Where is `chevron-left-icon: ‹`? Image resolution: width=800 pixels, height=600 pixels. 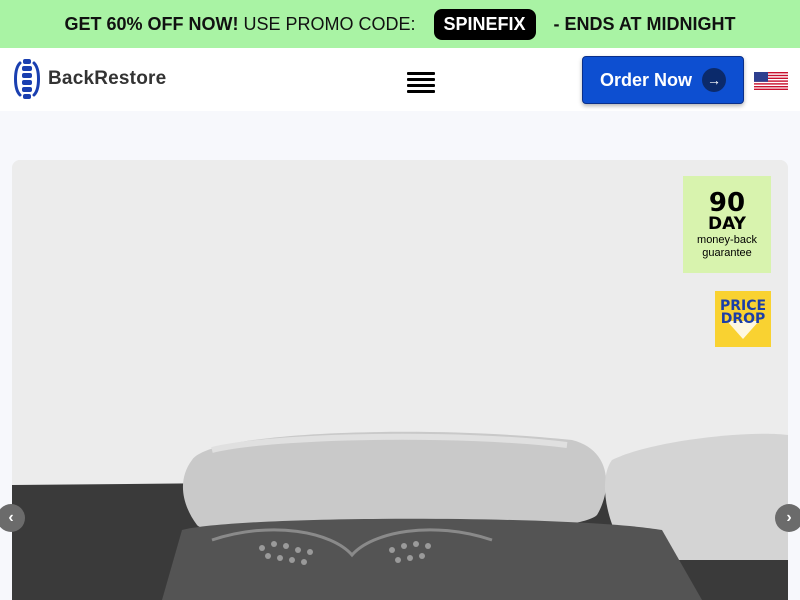
chevron-left-icon: ‹ is located at coordinates (11, 517).